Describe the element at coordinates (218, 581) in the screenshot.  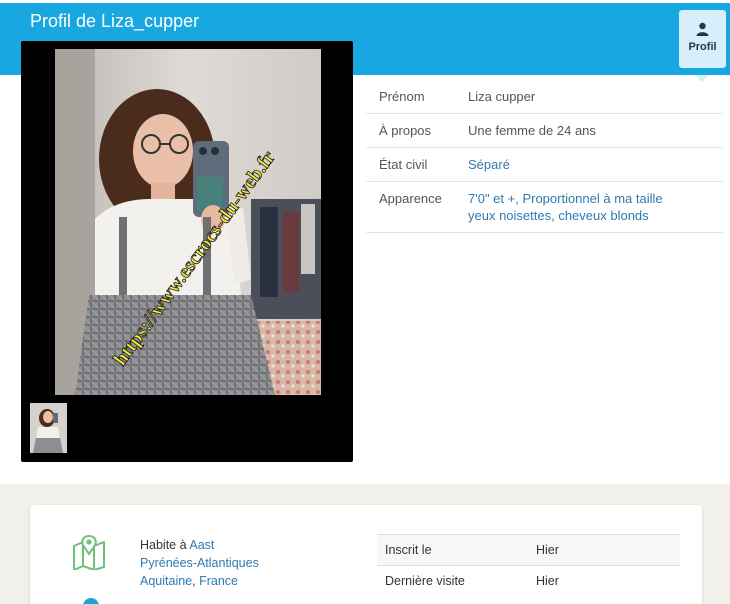
I see `country-link: France` at that location.